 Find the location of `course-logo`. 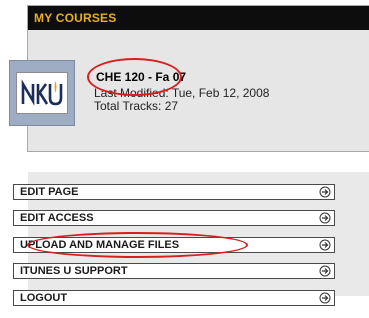

course-logo is located at coordinates (42, 93).